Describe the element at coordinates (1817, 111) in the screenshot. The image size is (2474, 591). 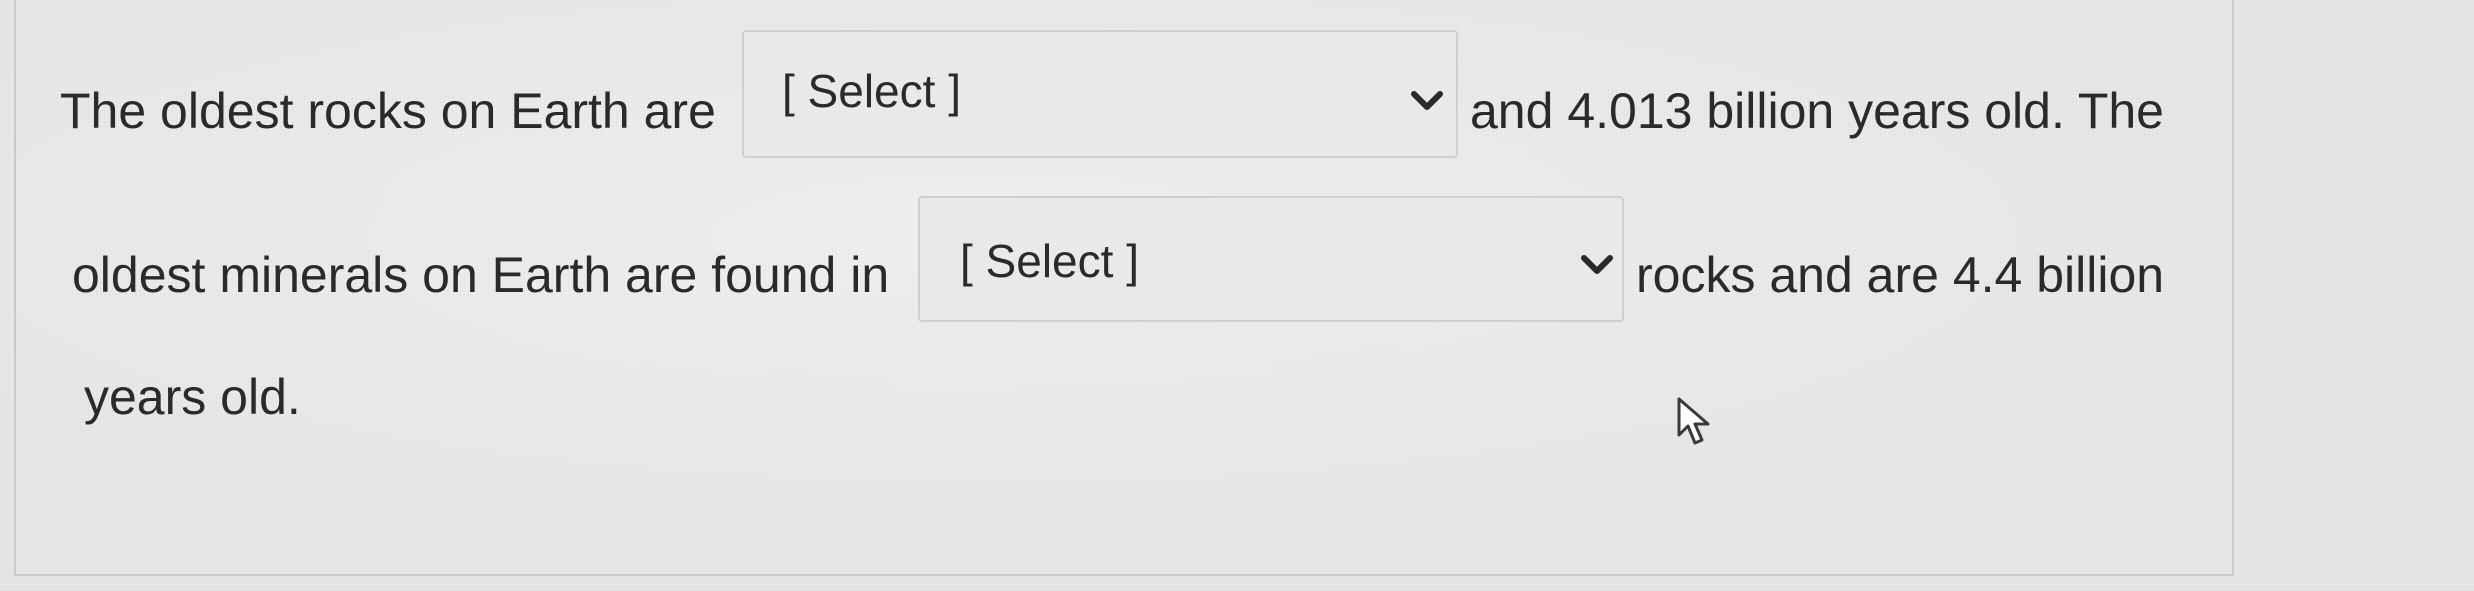
I see `question-text-line1-end: and 4.013 billion years old. The` at that location.